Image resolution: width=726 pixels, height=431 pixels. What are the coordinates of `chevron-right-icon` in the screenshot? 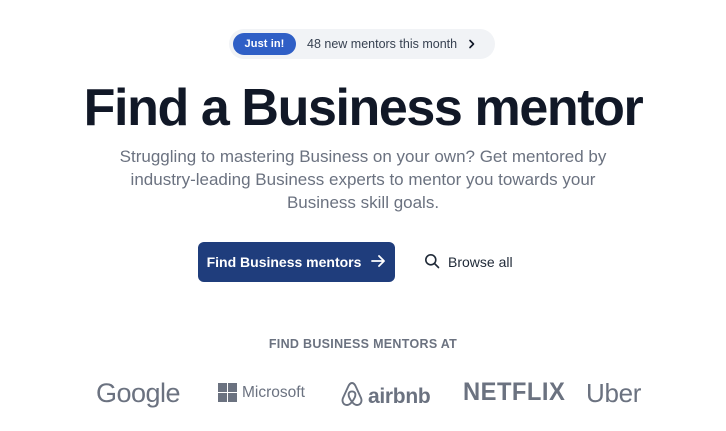 It's located at (472, 44).